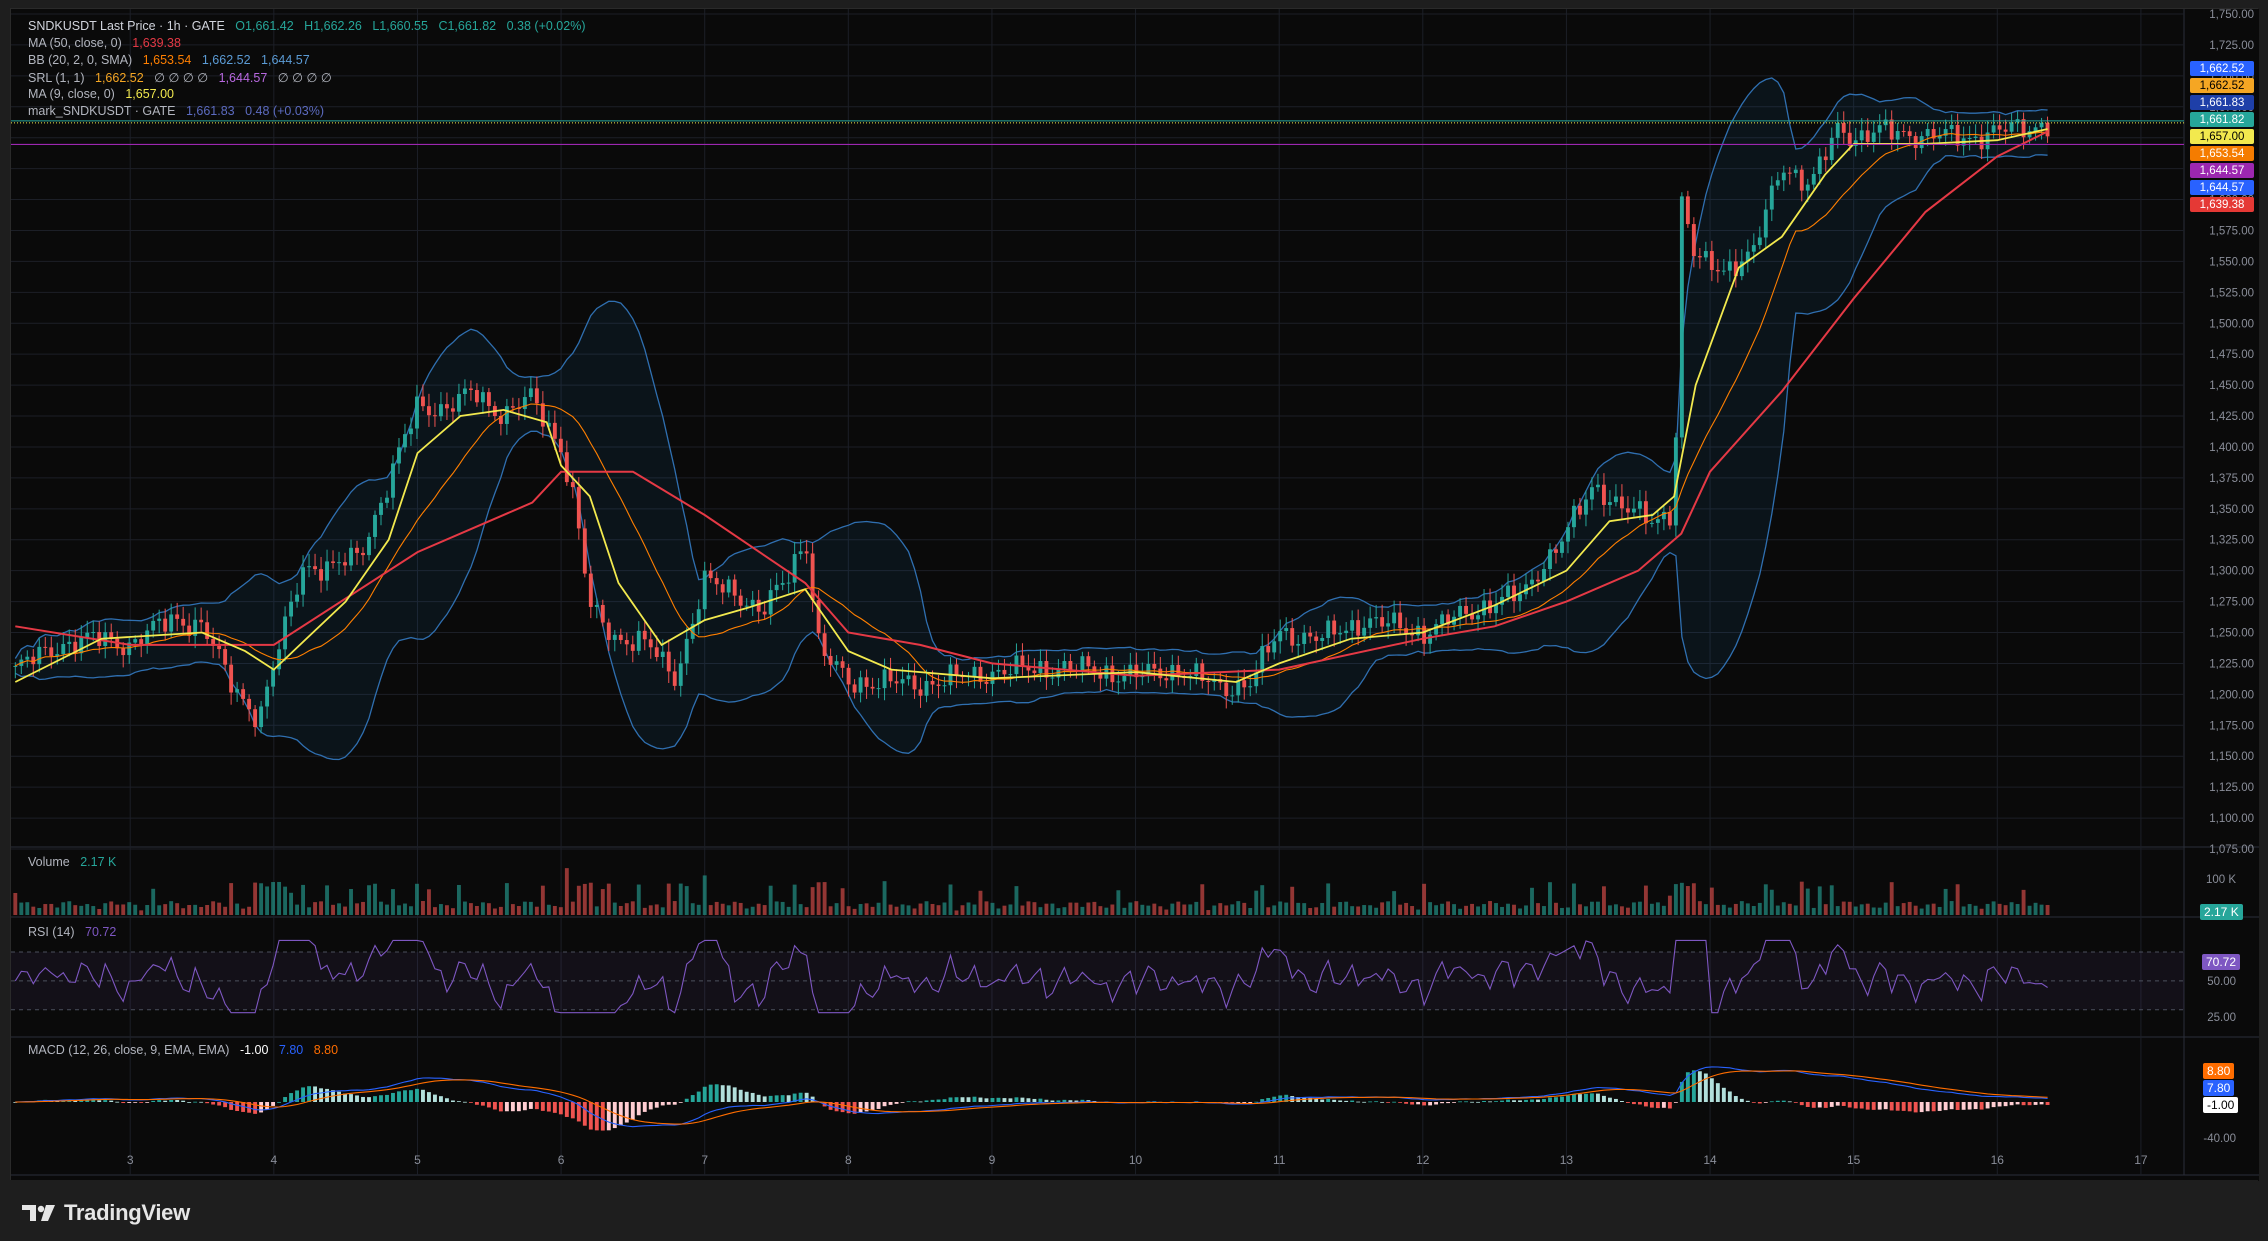 The height and width of the screenshot is (1241, 2268). What do you see at coordinates (75, 932) in the screenshot?
I see `rsi-legend: RSI (14) 70.72` at bounding box center [75, 932].